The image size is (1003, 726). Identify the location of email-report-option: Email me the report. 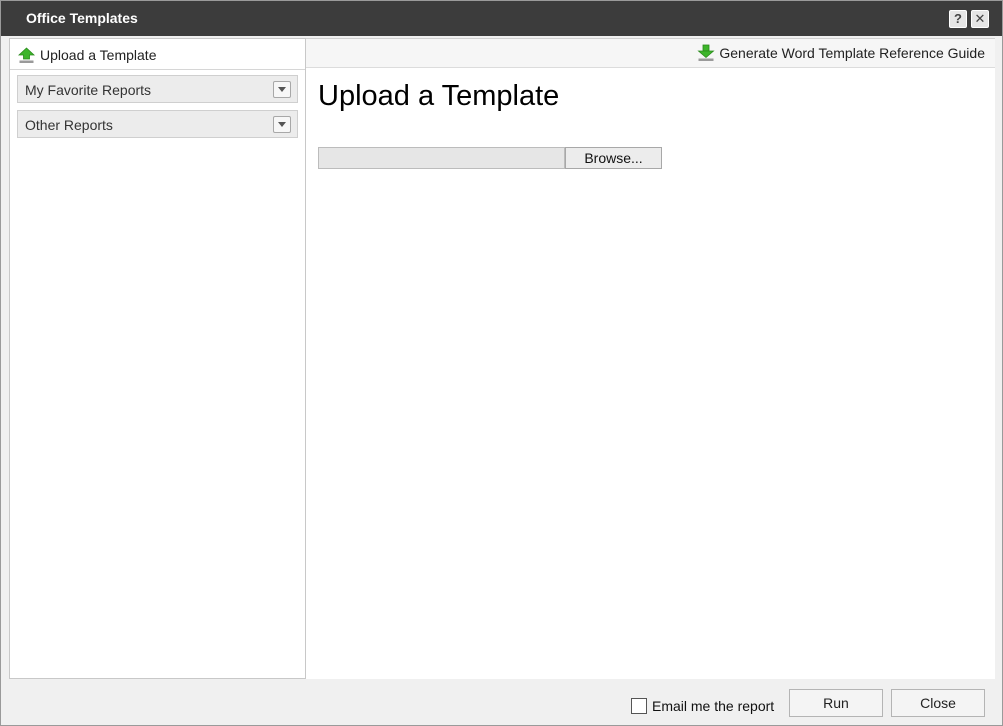
(702, 706).